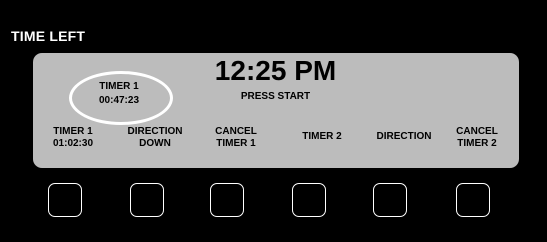 This screenshot has width=547, height=242. I want to click on softkey-label-4-line2: TIMER 2, so click(322, 136).